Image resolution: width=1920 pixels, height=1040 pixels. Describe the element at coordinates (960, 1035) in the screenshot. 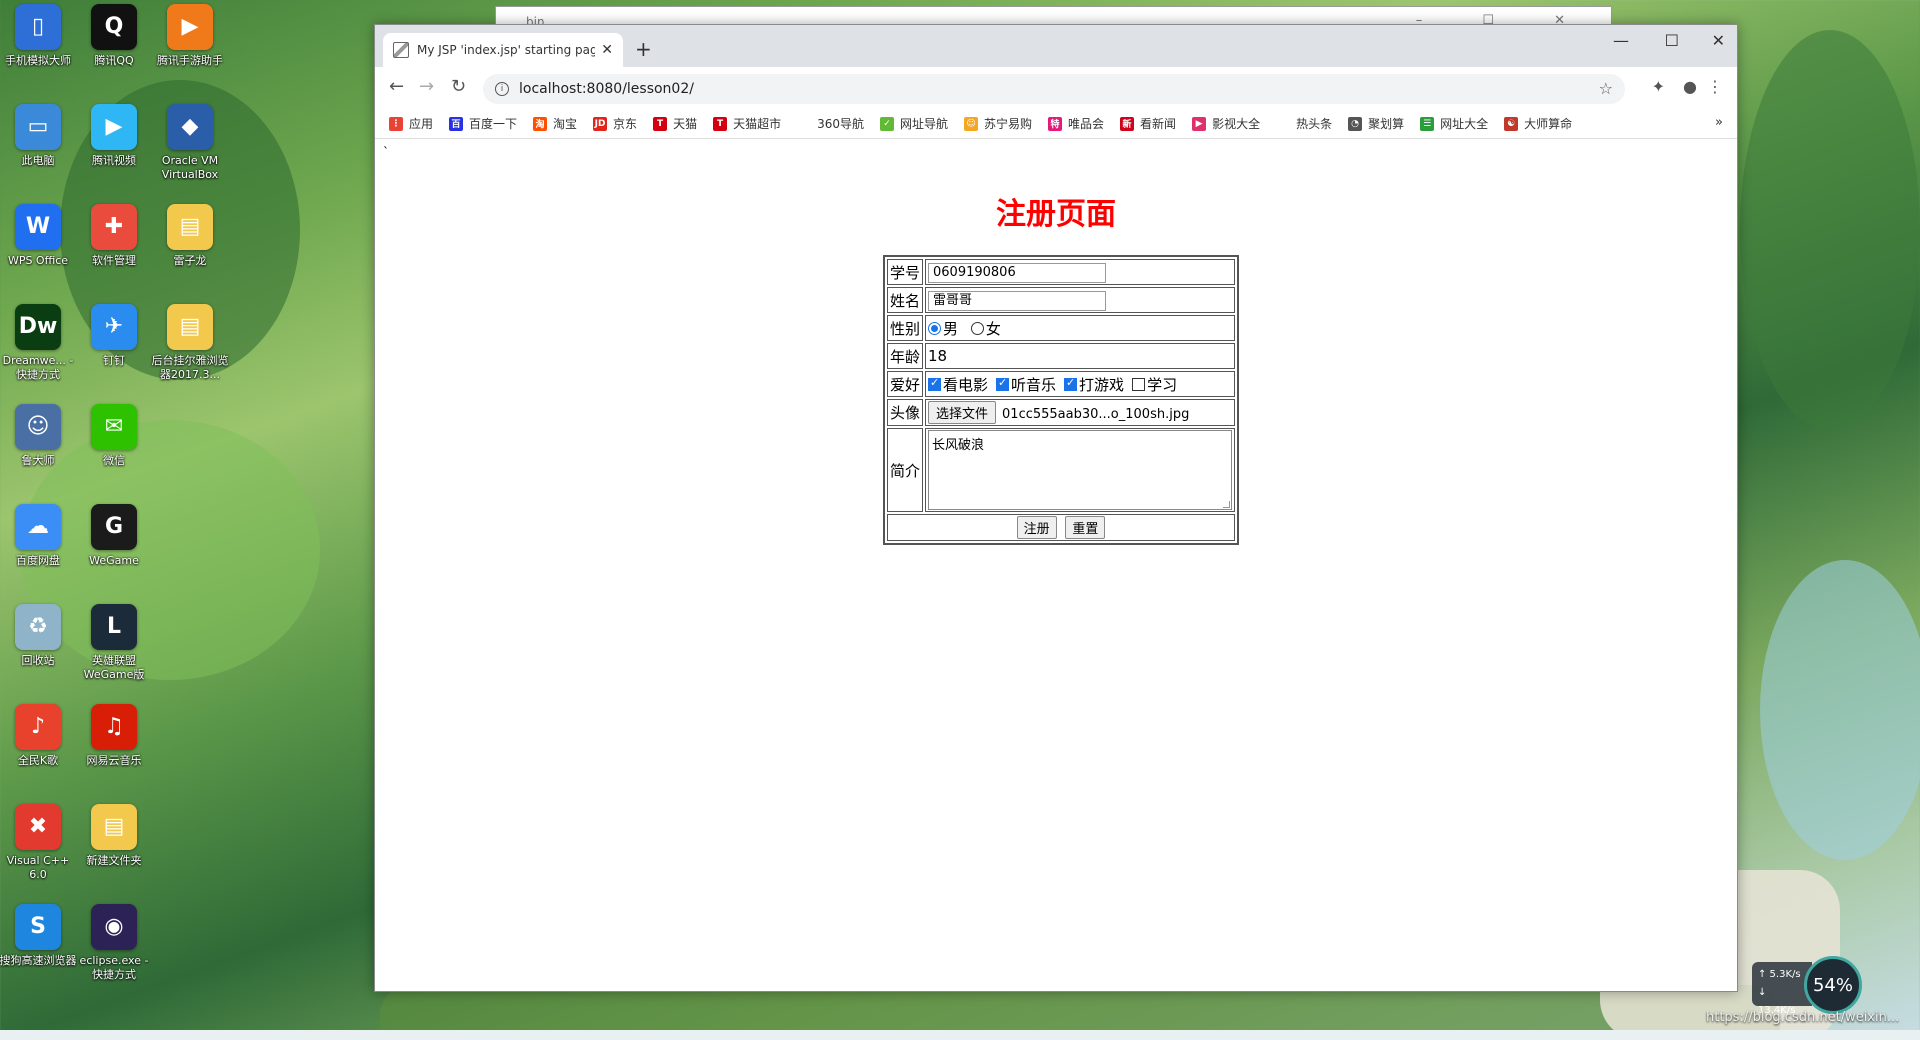

I see `taskbar-edge` at that location.